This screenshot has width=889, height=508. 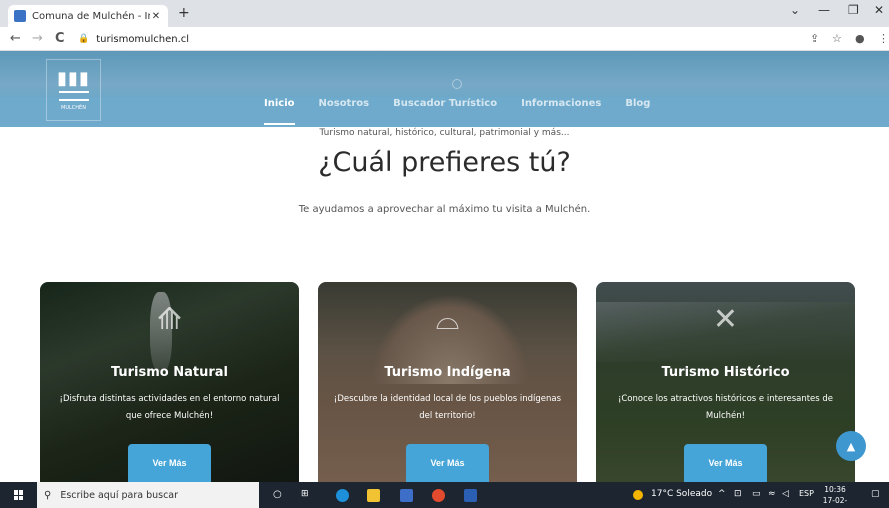 I want to click on url-field: 🔒 turismomulchen.cl, so click(x=438, y=39).